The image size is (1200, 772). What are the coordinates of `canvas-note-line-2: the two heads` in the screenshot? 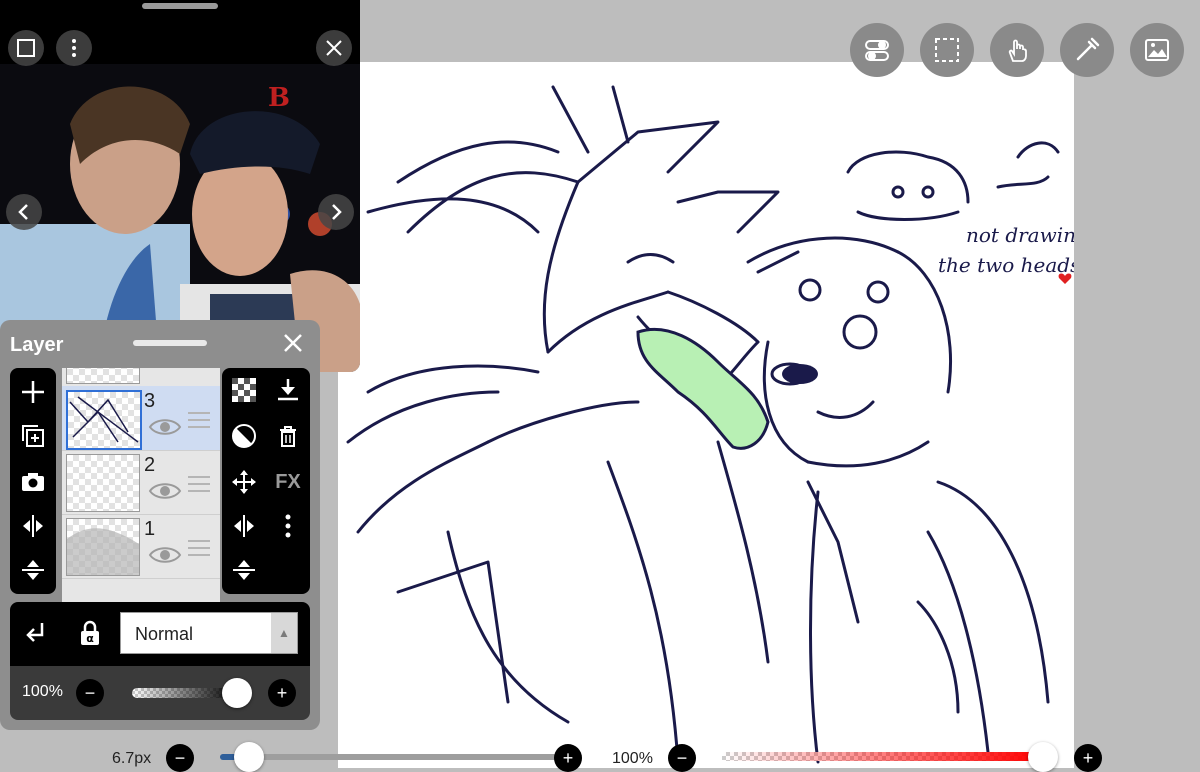 It's located at (1006, 265).